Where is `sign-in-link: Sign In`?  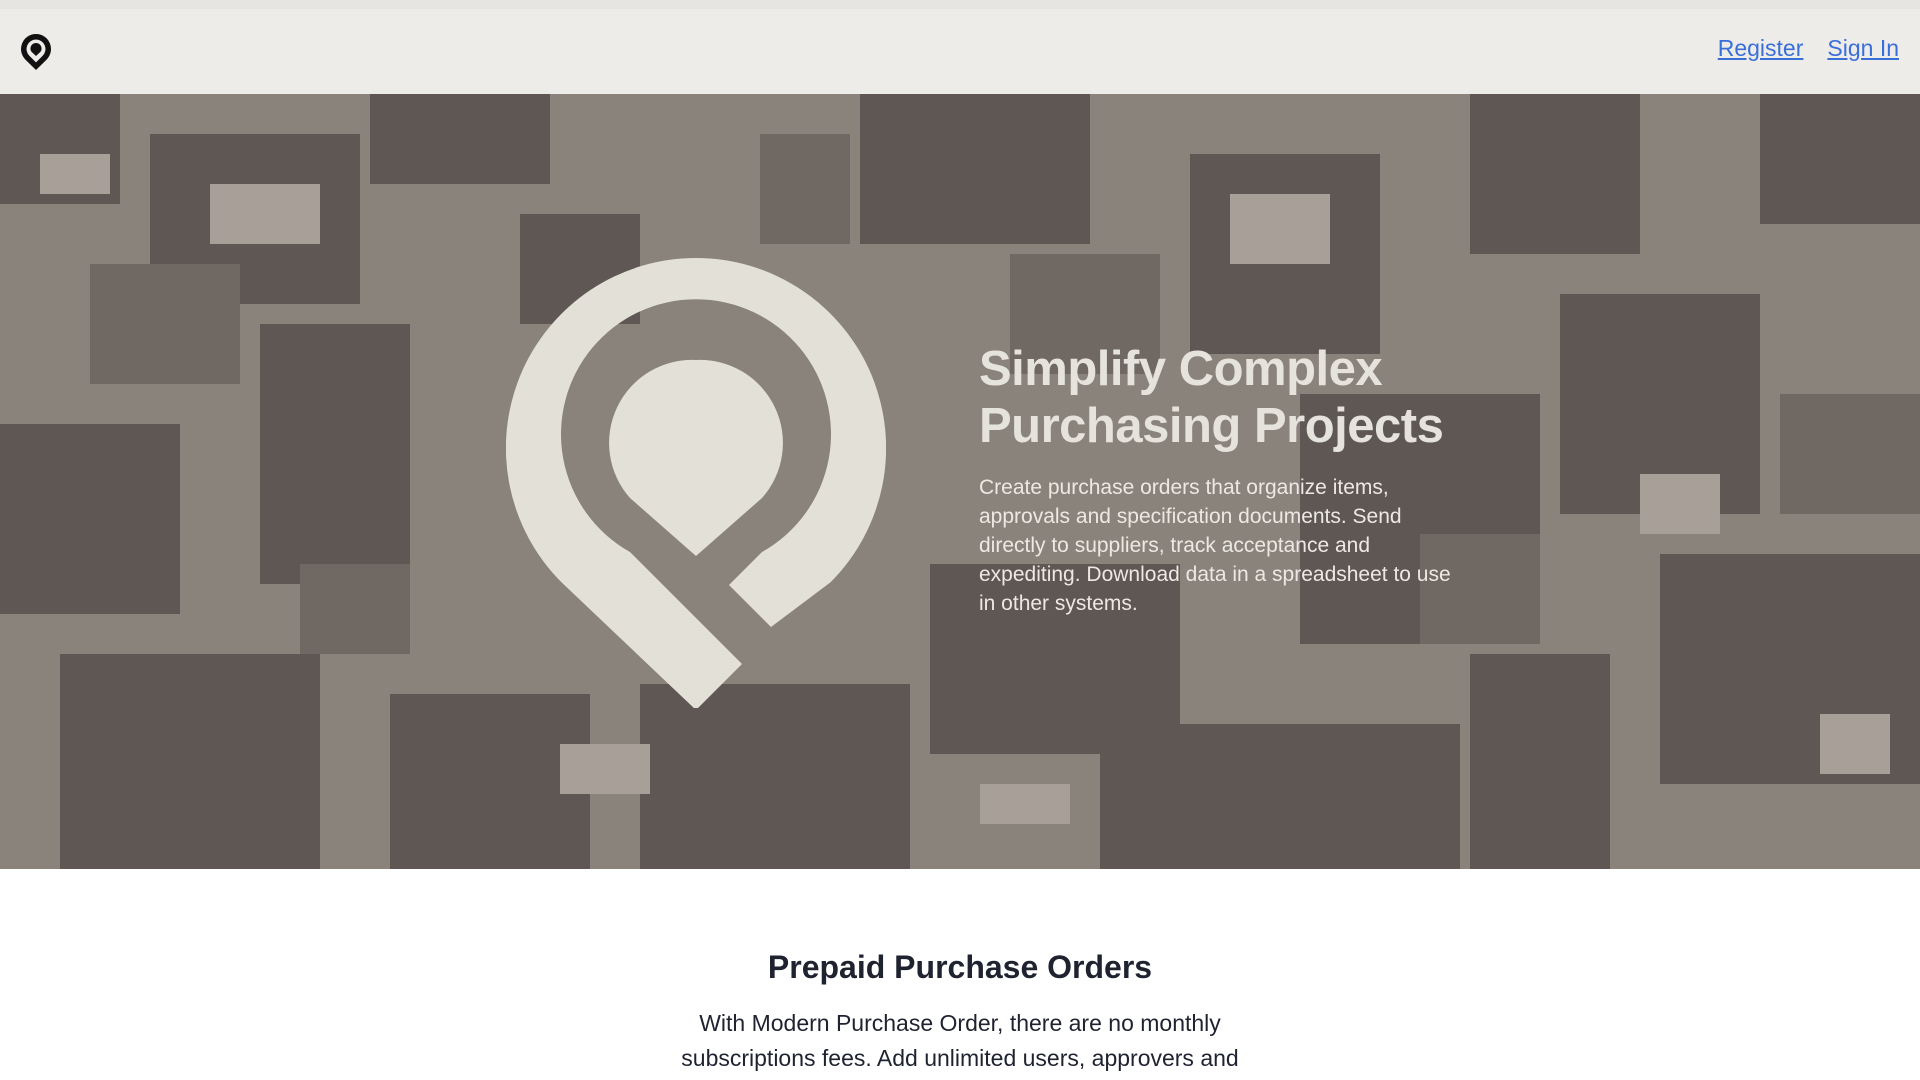
sign-in-link: Sign In is located at coordinates (1863, 48).